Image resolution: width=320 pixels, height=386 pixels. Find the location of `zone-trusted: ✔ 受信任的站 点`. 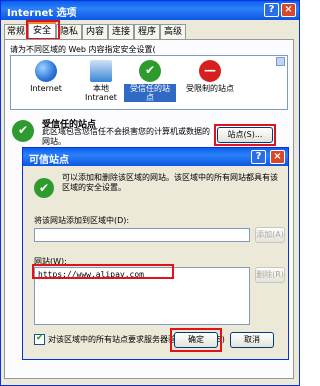

zone-trusted: ✔ 受信任的站 点 is located at coordinates (150, 81).